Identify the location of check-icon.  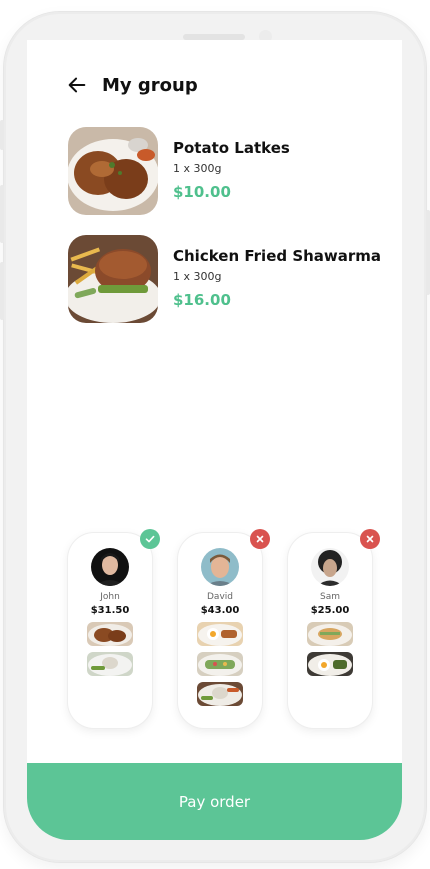
(150, 539).